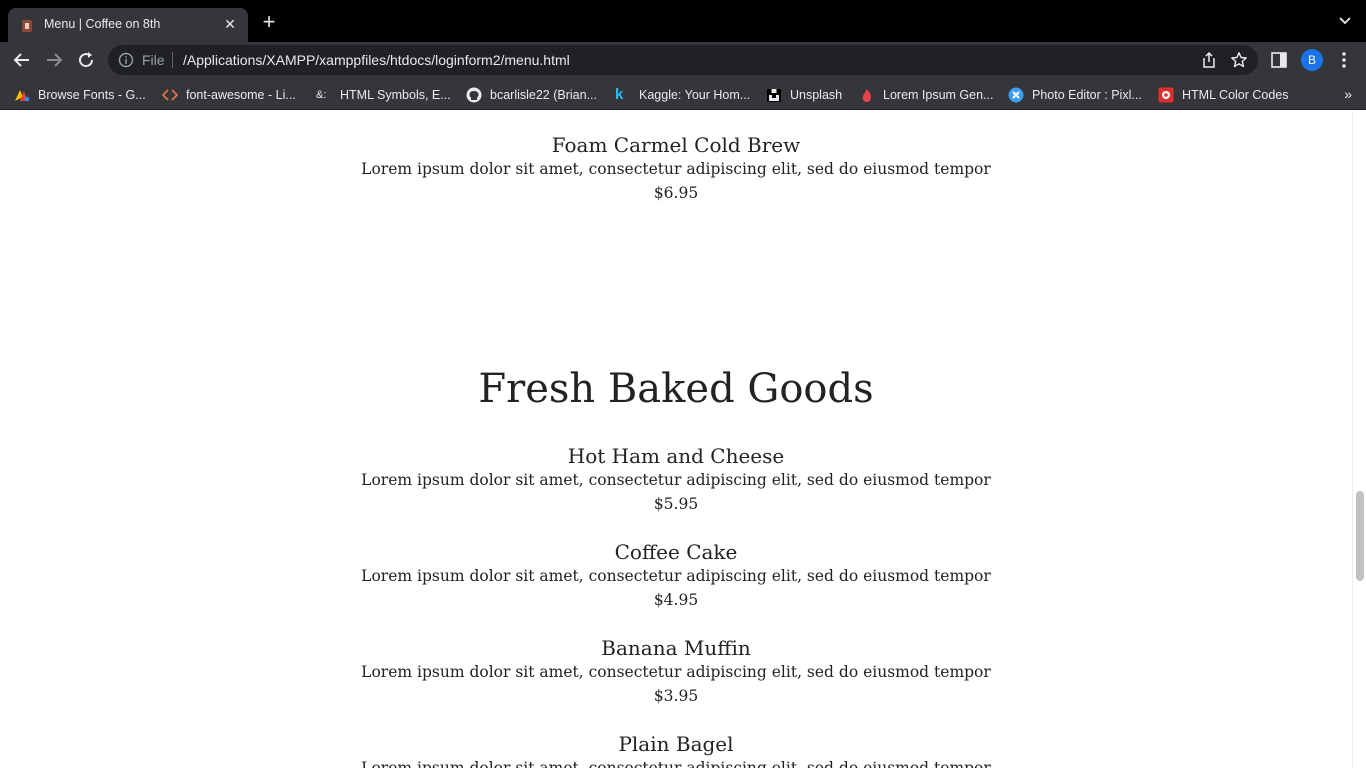 Image resolution: width=1366 pixels, height=768 pixels. What do you see at coordinates (126, 60) in the screenshot?
I see `info-icon` at bounding box center [126, 60].